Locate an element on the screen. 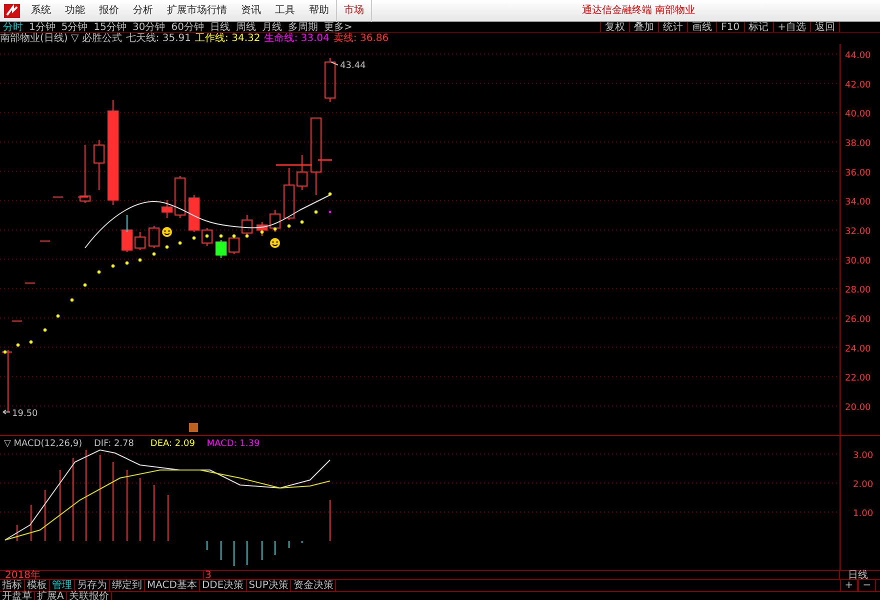 The height and width of the screenshot is (600, 880). menu-item: 资讯 is located at coordinates (251, 11).